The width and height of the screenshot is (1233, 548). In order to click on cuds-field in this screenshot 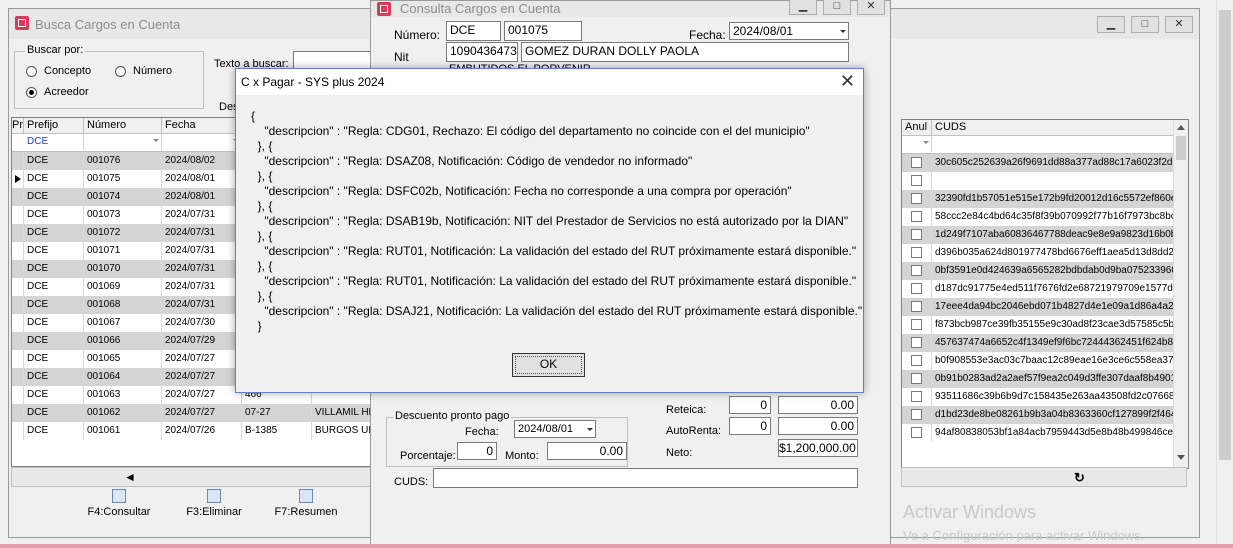, I will do `click(645, 478)`.